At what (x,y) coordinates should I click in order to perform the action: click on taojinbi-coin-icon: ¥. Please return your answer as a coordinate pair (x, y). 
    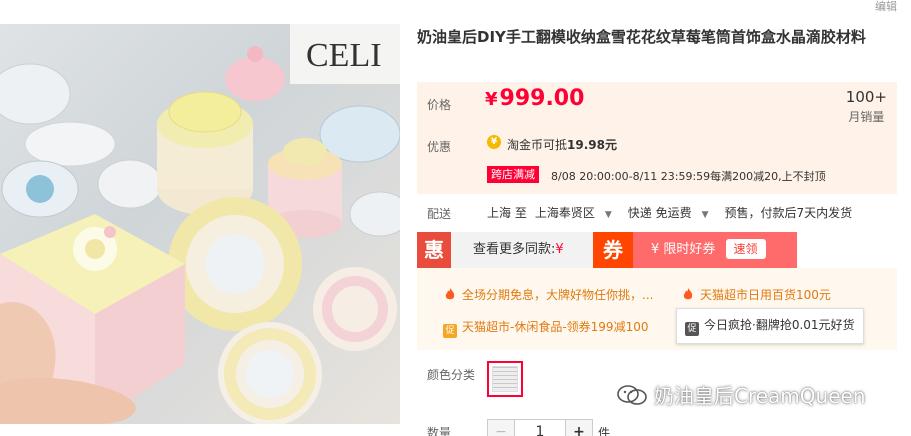
    Looking at the image, I should click on (494, 142).